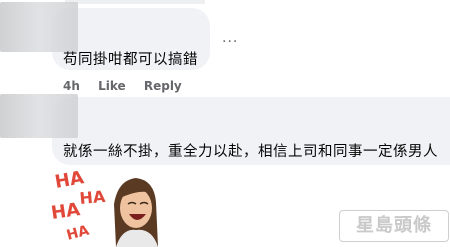 The height and width of the screenshot is (247, 450). I want to click on ha-ha-lettering: HA HA HA HA, so click(78, 205).